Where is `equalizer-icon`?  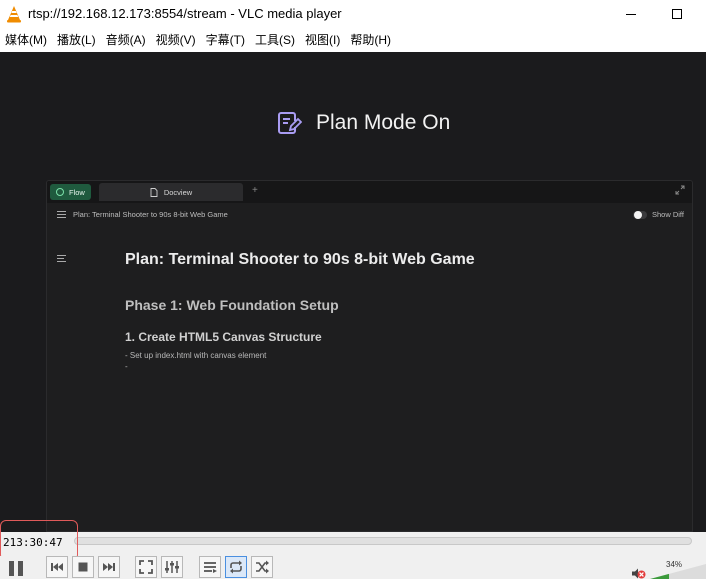 equalizer-icon is located at coordinates (172, 567).